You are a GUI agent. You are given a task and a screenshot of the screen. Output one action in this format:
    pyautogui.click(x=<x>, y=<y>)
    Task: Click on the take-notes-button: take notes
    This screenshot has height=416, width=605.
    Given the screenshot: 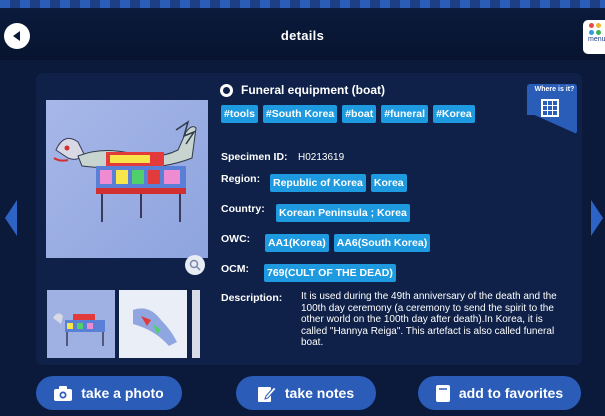 What is the action you would take?
    pyautogui.click(x=306, y=393)
    